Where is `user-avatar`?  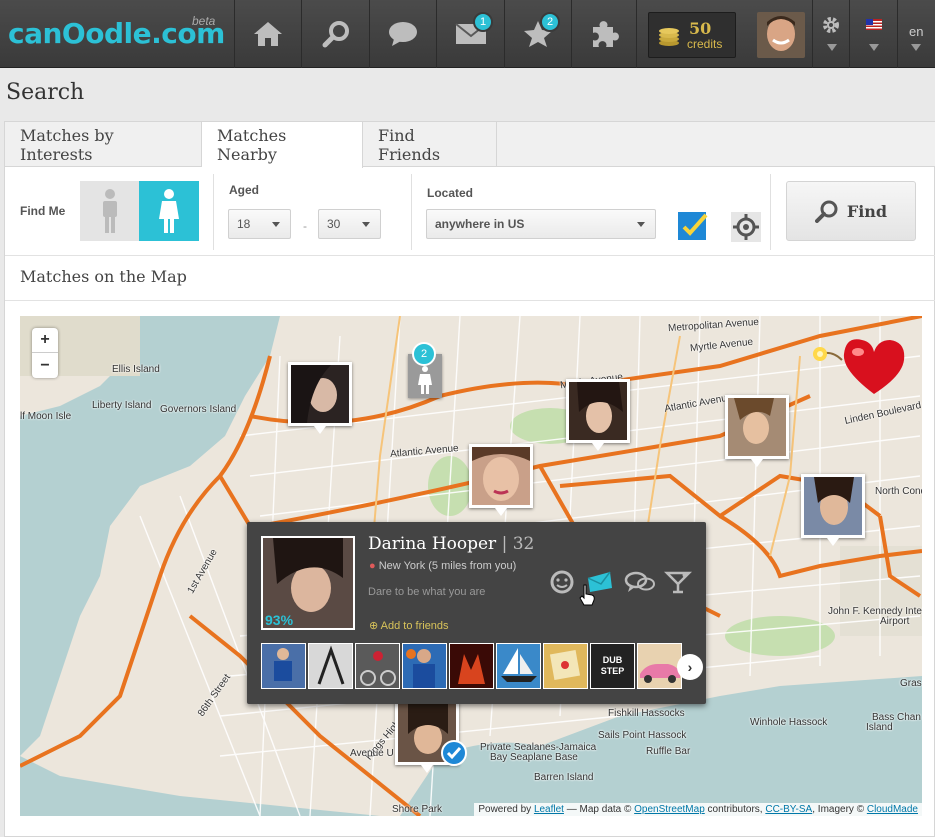 user-avatar is located at coordinates (781, 35).